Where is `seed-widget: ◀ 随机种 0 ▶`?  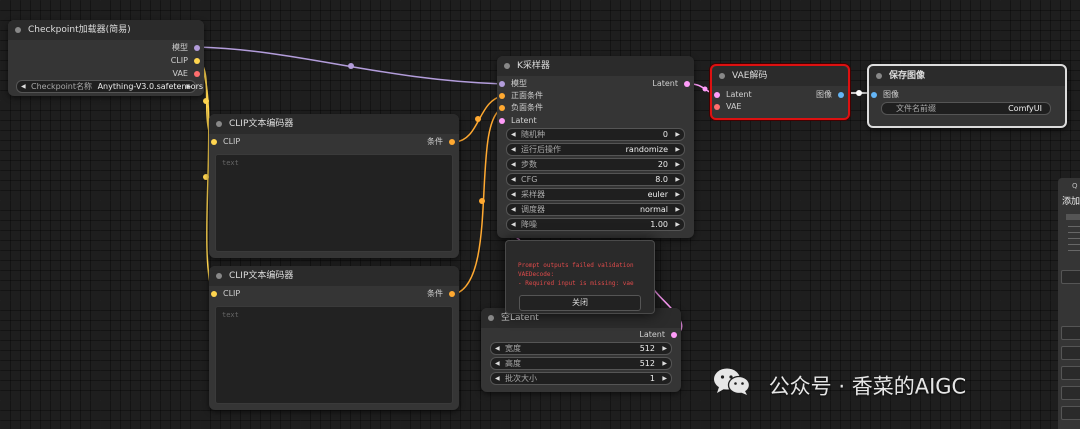
seed-widget: ◀ 随机种 0 ▶ is located at coordinates (595, 134).